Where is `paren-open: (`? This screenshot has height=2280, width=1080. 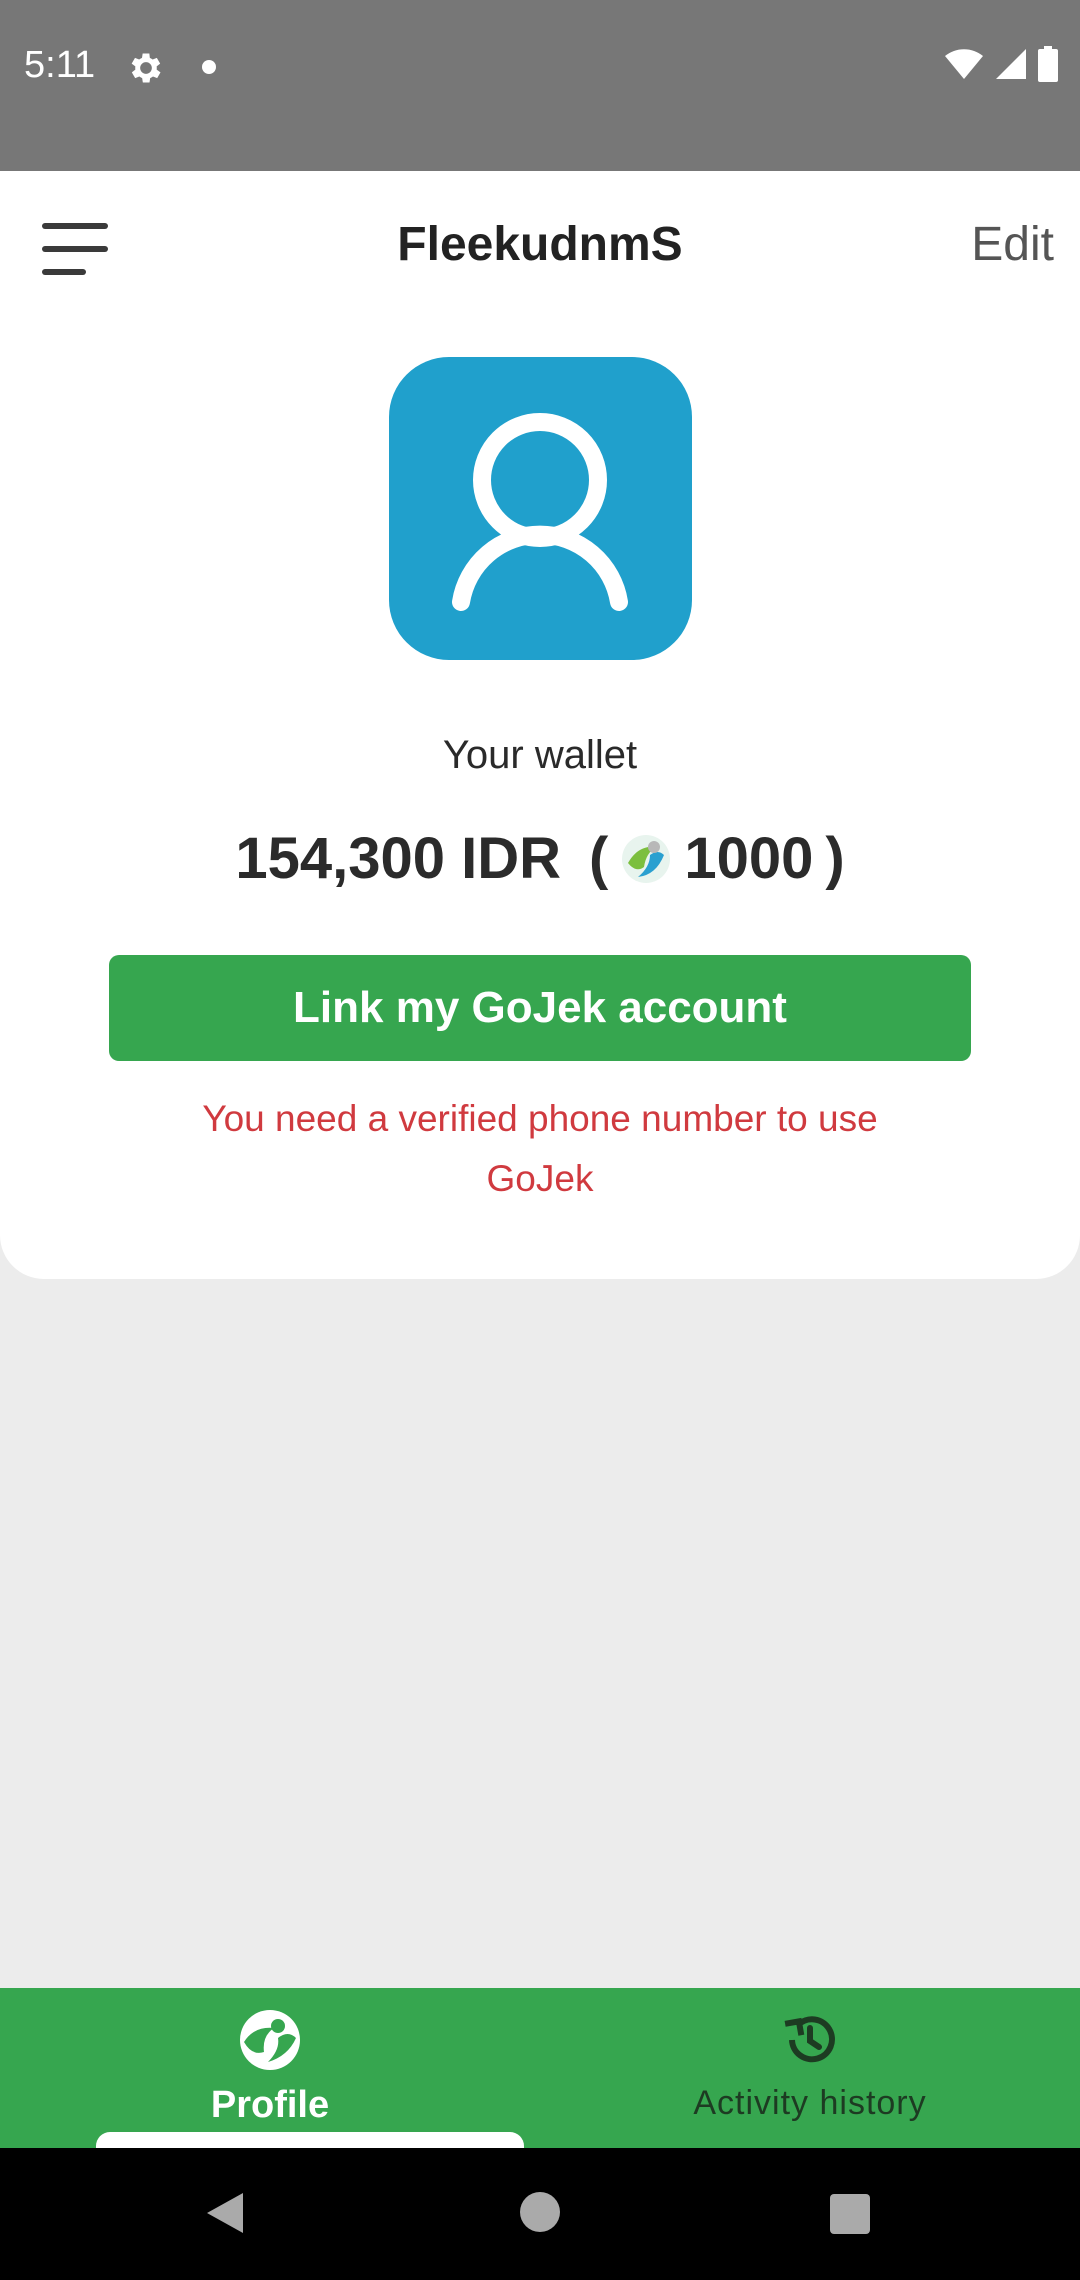
paren-open: ( is located at coordinates (598, 858).